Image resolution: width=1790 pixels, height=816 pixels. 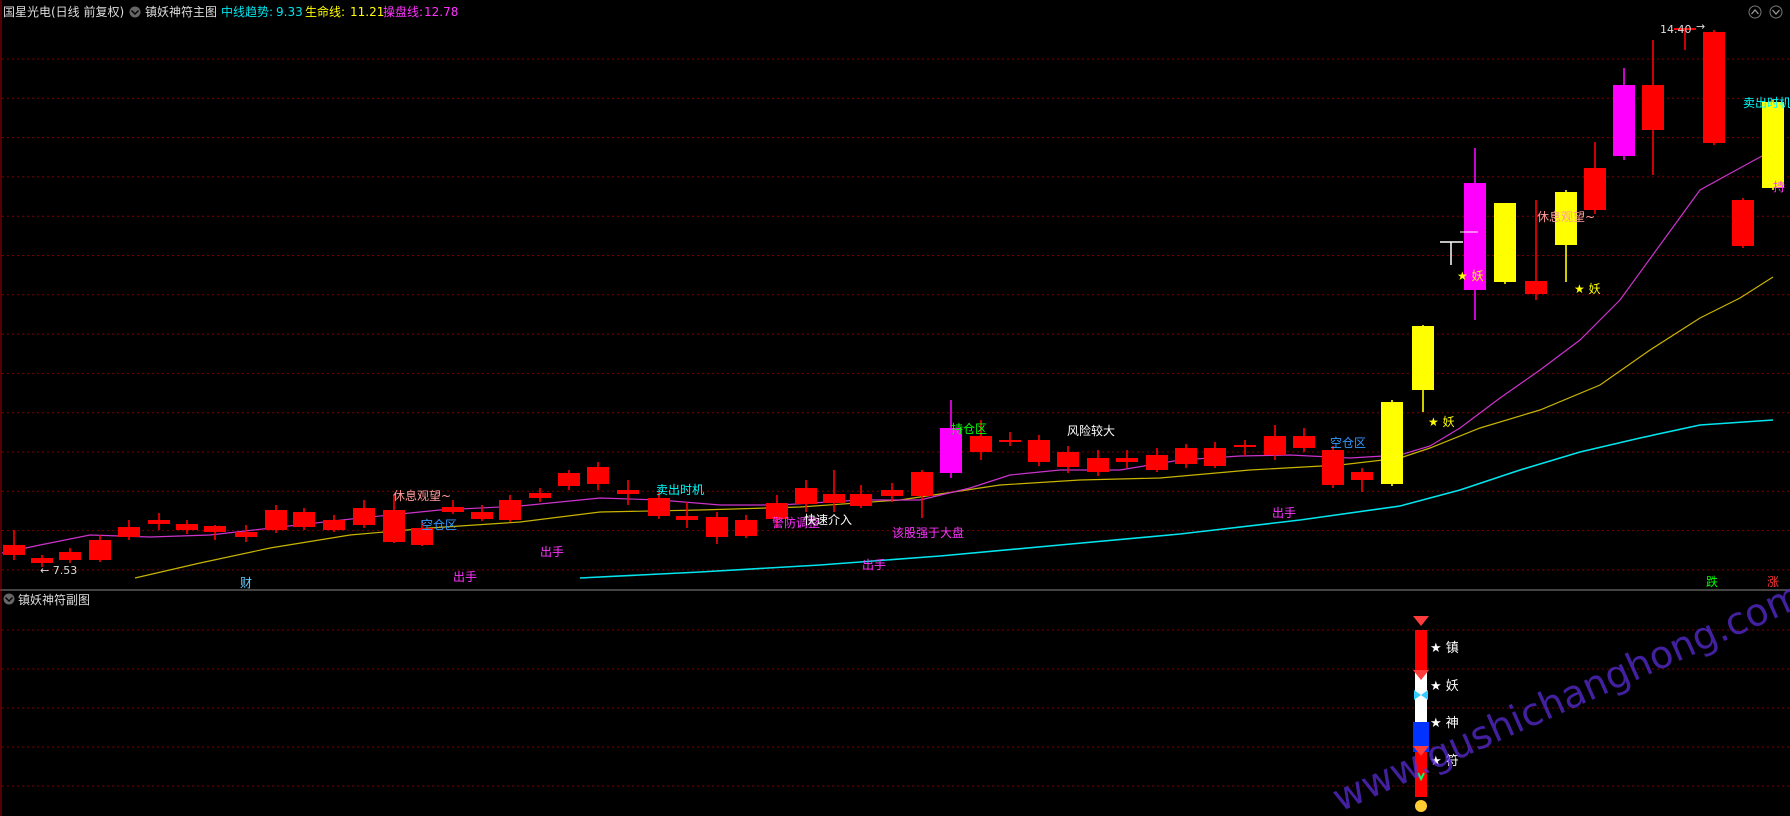 What do you see at coordinates (1444, 686) in the screenshot?
I see `sub-label-yao: ★ 妖` at bounding box center [1444, 686].